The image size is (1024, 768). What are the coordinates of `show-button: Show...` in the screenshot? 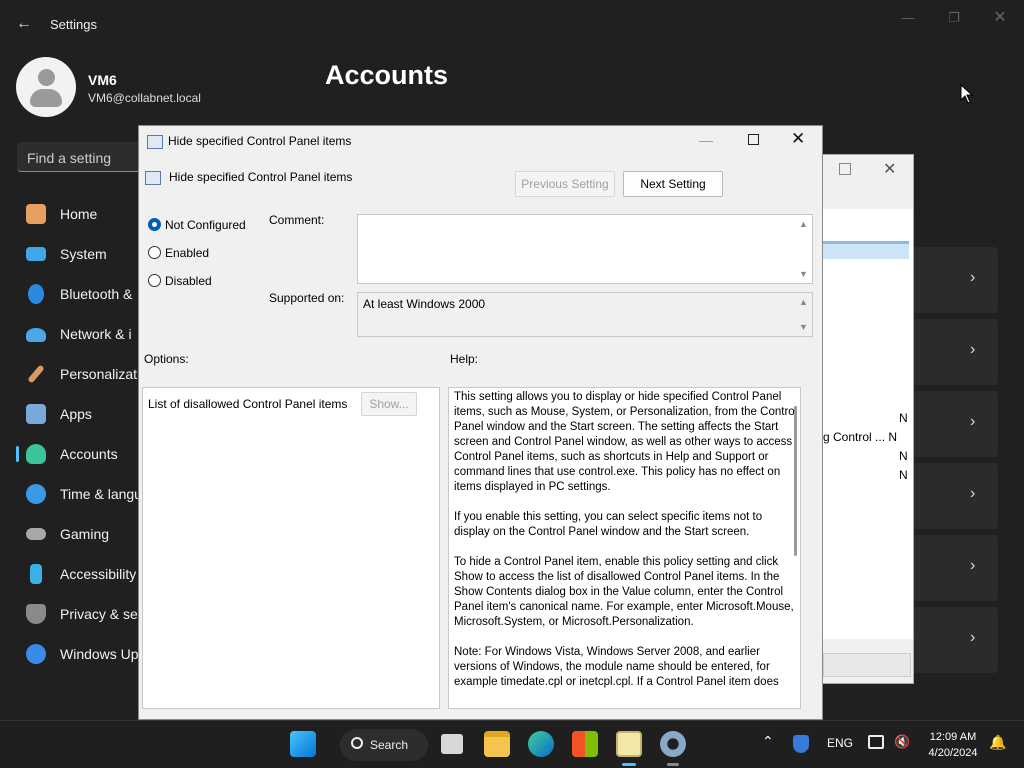 It's located at (389, 404).